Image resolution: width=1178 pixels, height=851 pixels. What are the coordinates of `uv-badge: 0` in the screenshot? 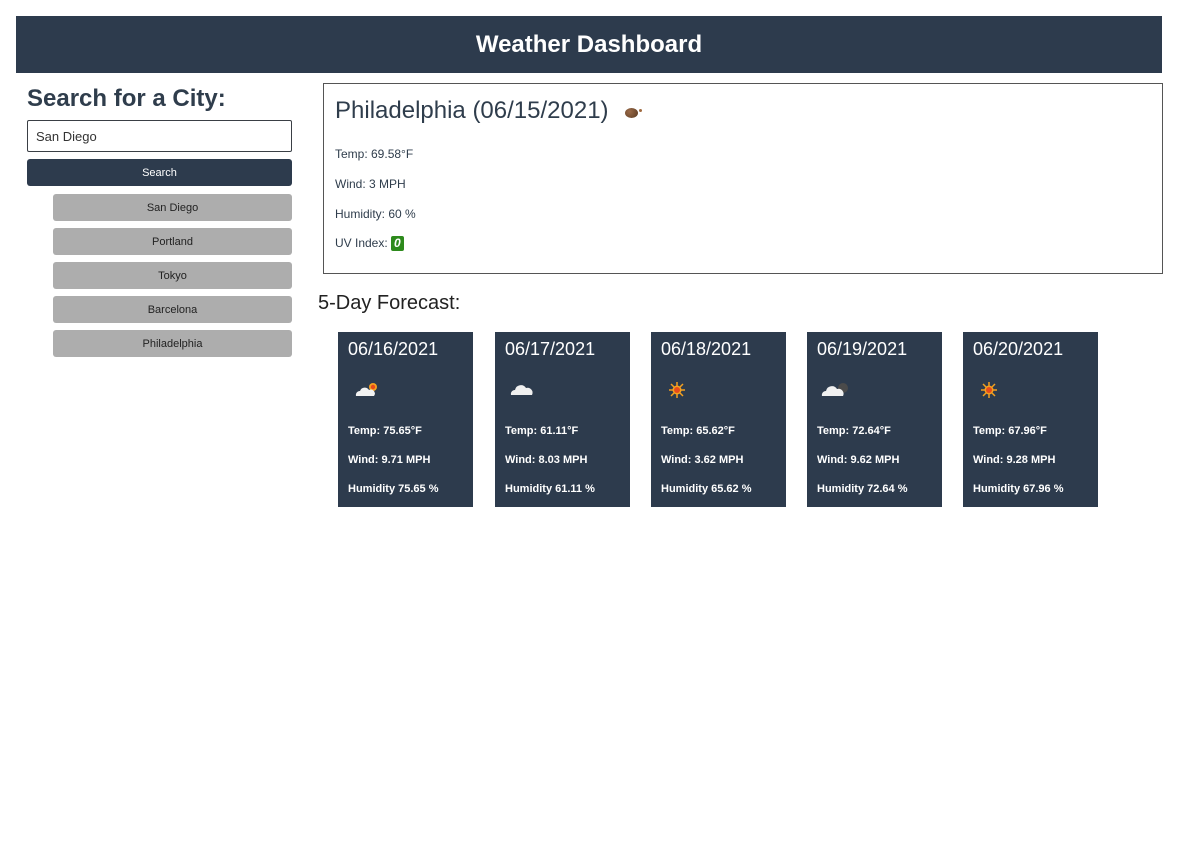 It's located at (397, 243).